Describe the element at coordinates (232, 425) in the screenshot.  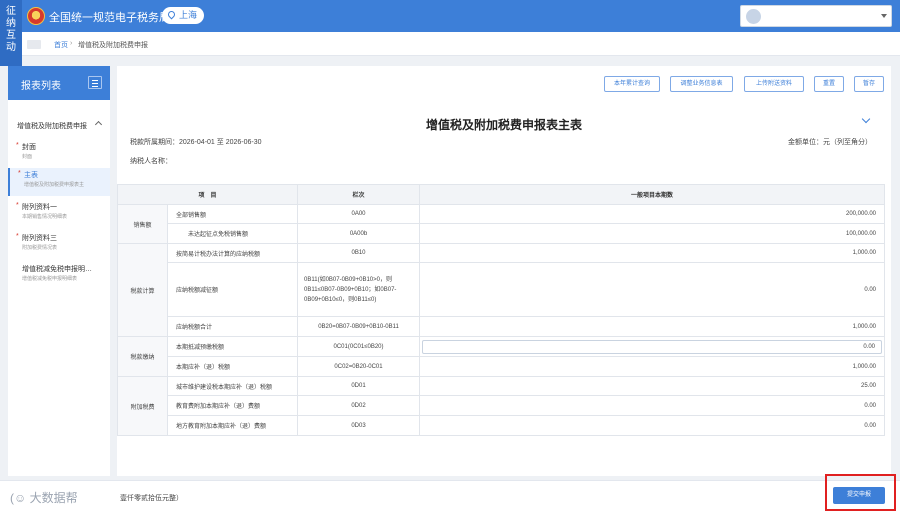
I see `row-item: 地方教育附加本期应补（退）费额` at that location.